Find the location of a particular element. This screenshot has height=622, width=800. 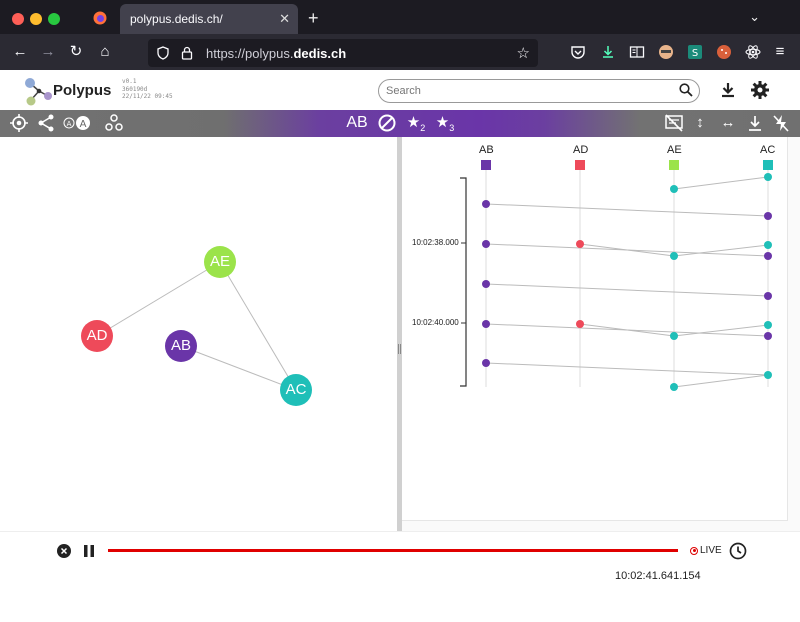

column-label-ae: AE is located at coordinates (674, 150).